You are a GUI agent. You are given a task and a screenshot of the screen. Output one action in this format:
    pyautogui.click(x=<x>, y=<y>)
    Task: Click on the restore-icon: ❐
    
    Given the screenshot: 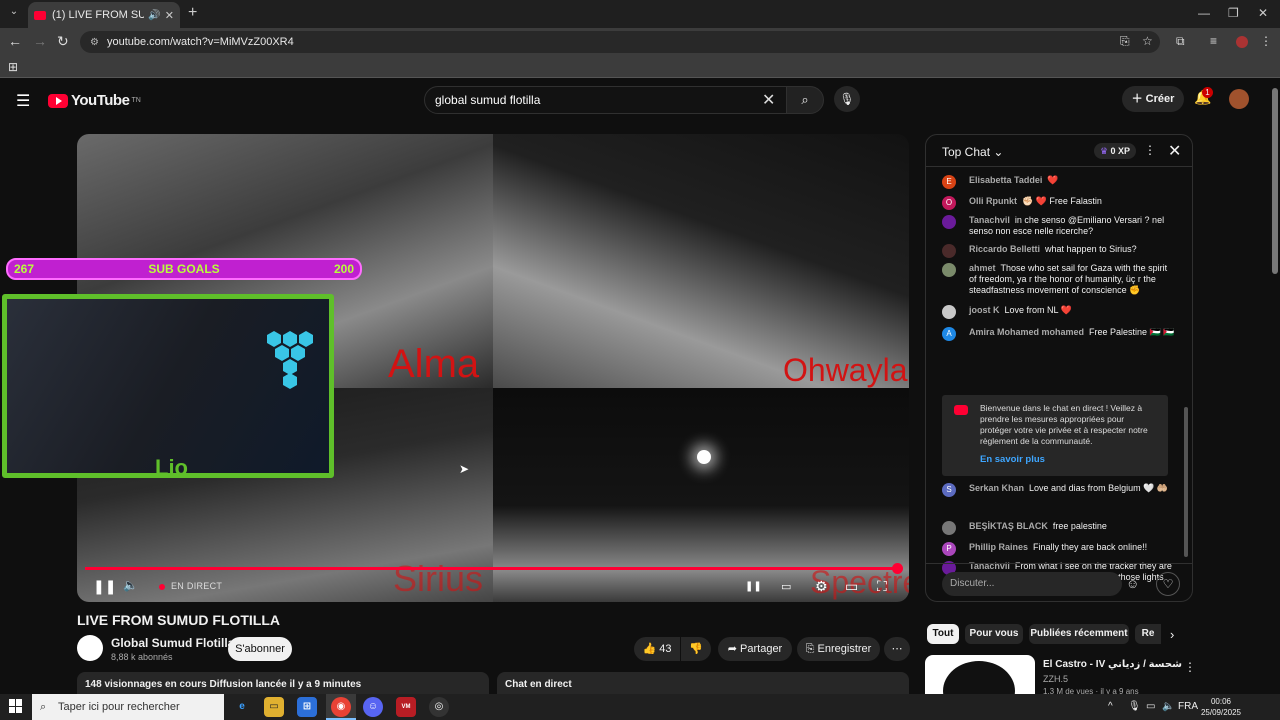 What is the action you would take?
    pyautogui.click(x=1233, y=13)
    